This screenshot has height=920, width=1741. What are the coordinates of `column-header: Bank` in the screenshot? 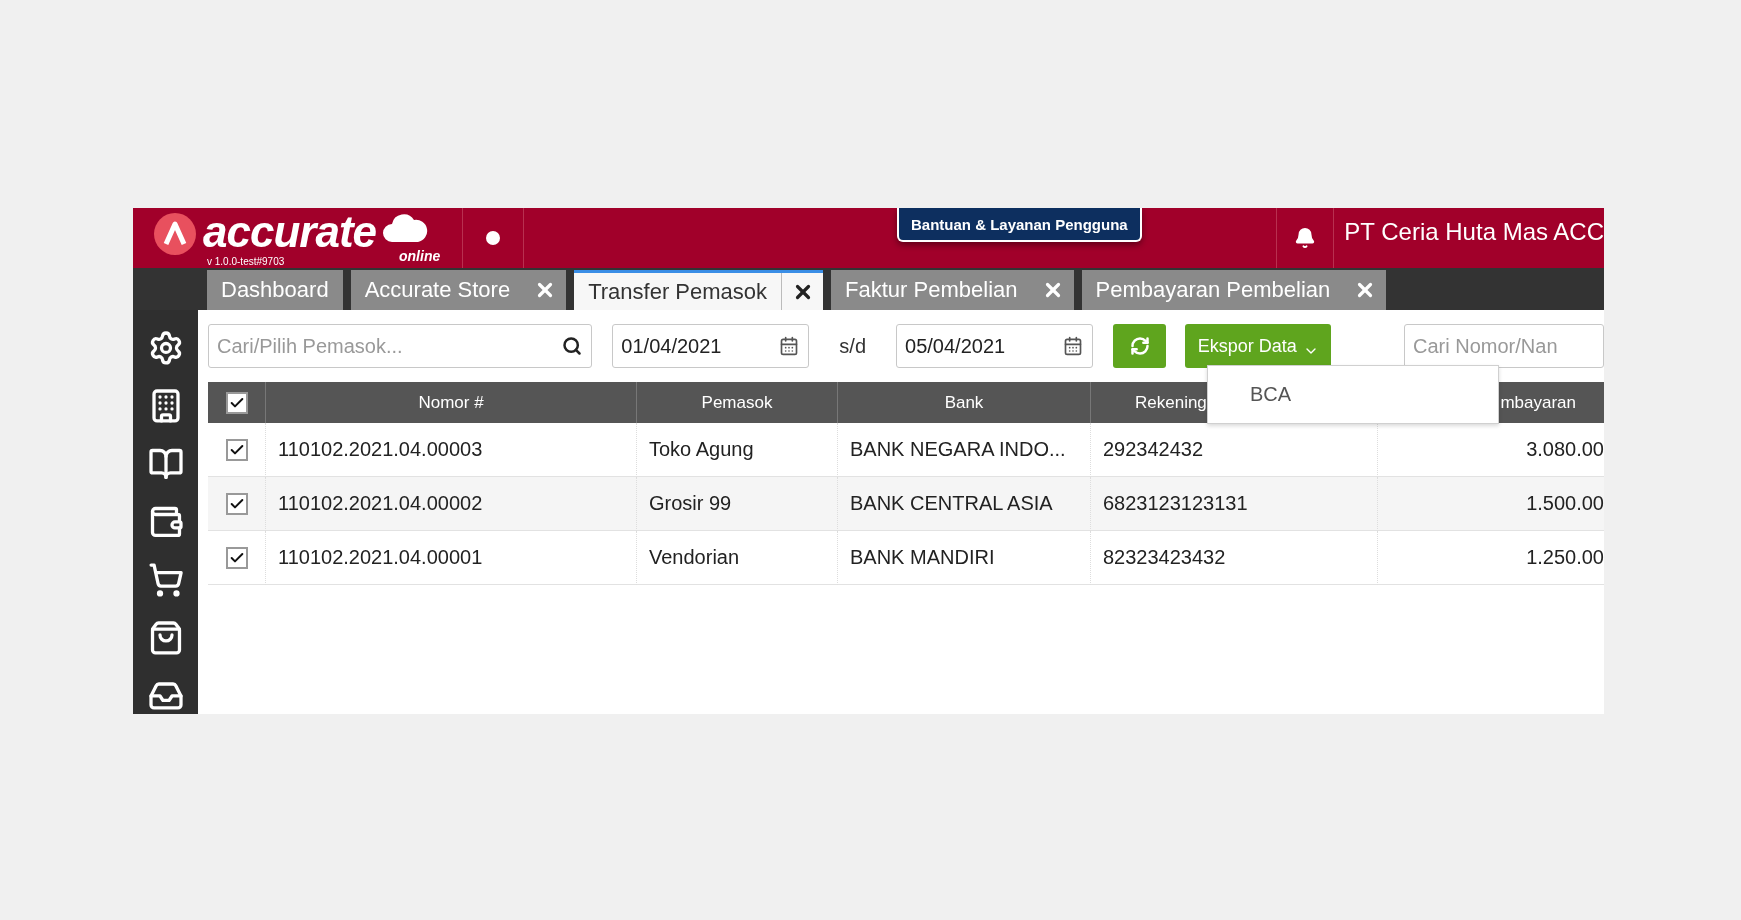 It's located at (963, 402).